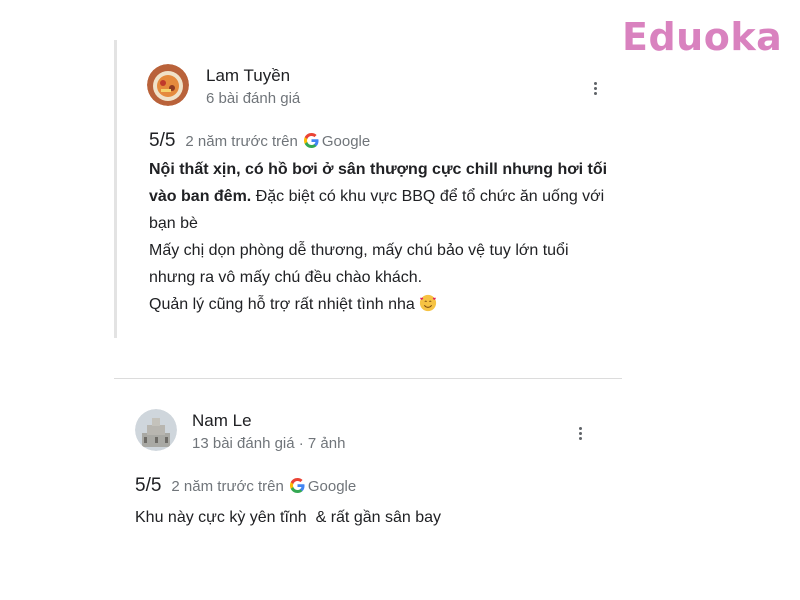  Describe the element at coordinates (282, 304) in the screenshot. I see `review-text-line: Quản lý cũng hỗ trợ rất nhiệt tình nha` at that location.